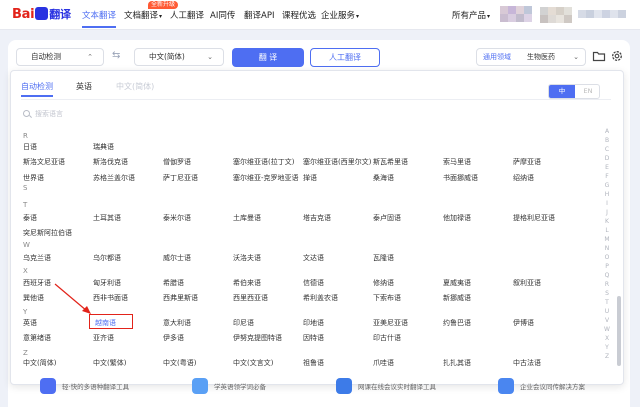 This screenshot has width=640, height=407. What do you see at coordinates (607, 212) in the screenshot?
I see `index-letter: J` at bounding box center [607, 212].